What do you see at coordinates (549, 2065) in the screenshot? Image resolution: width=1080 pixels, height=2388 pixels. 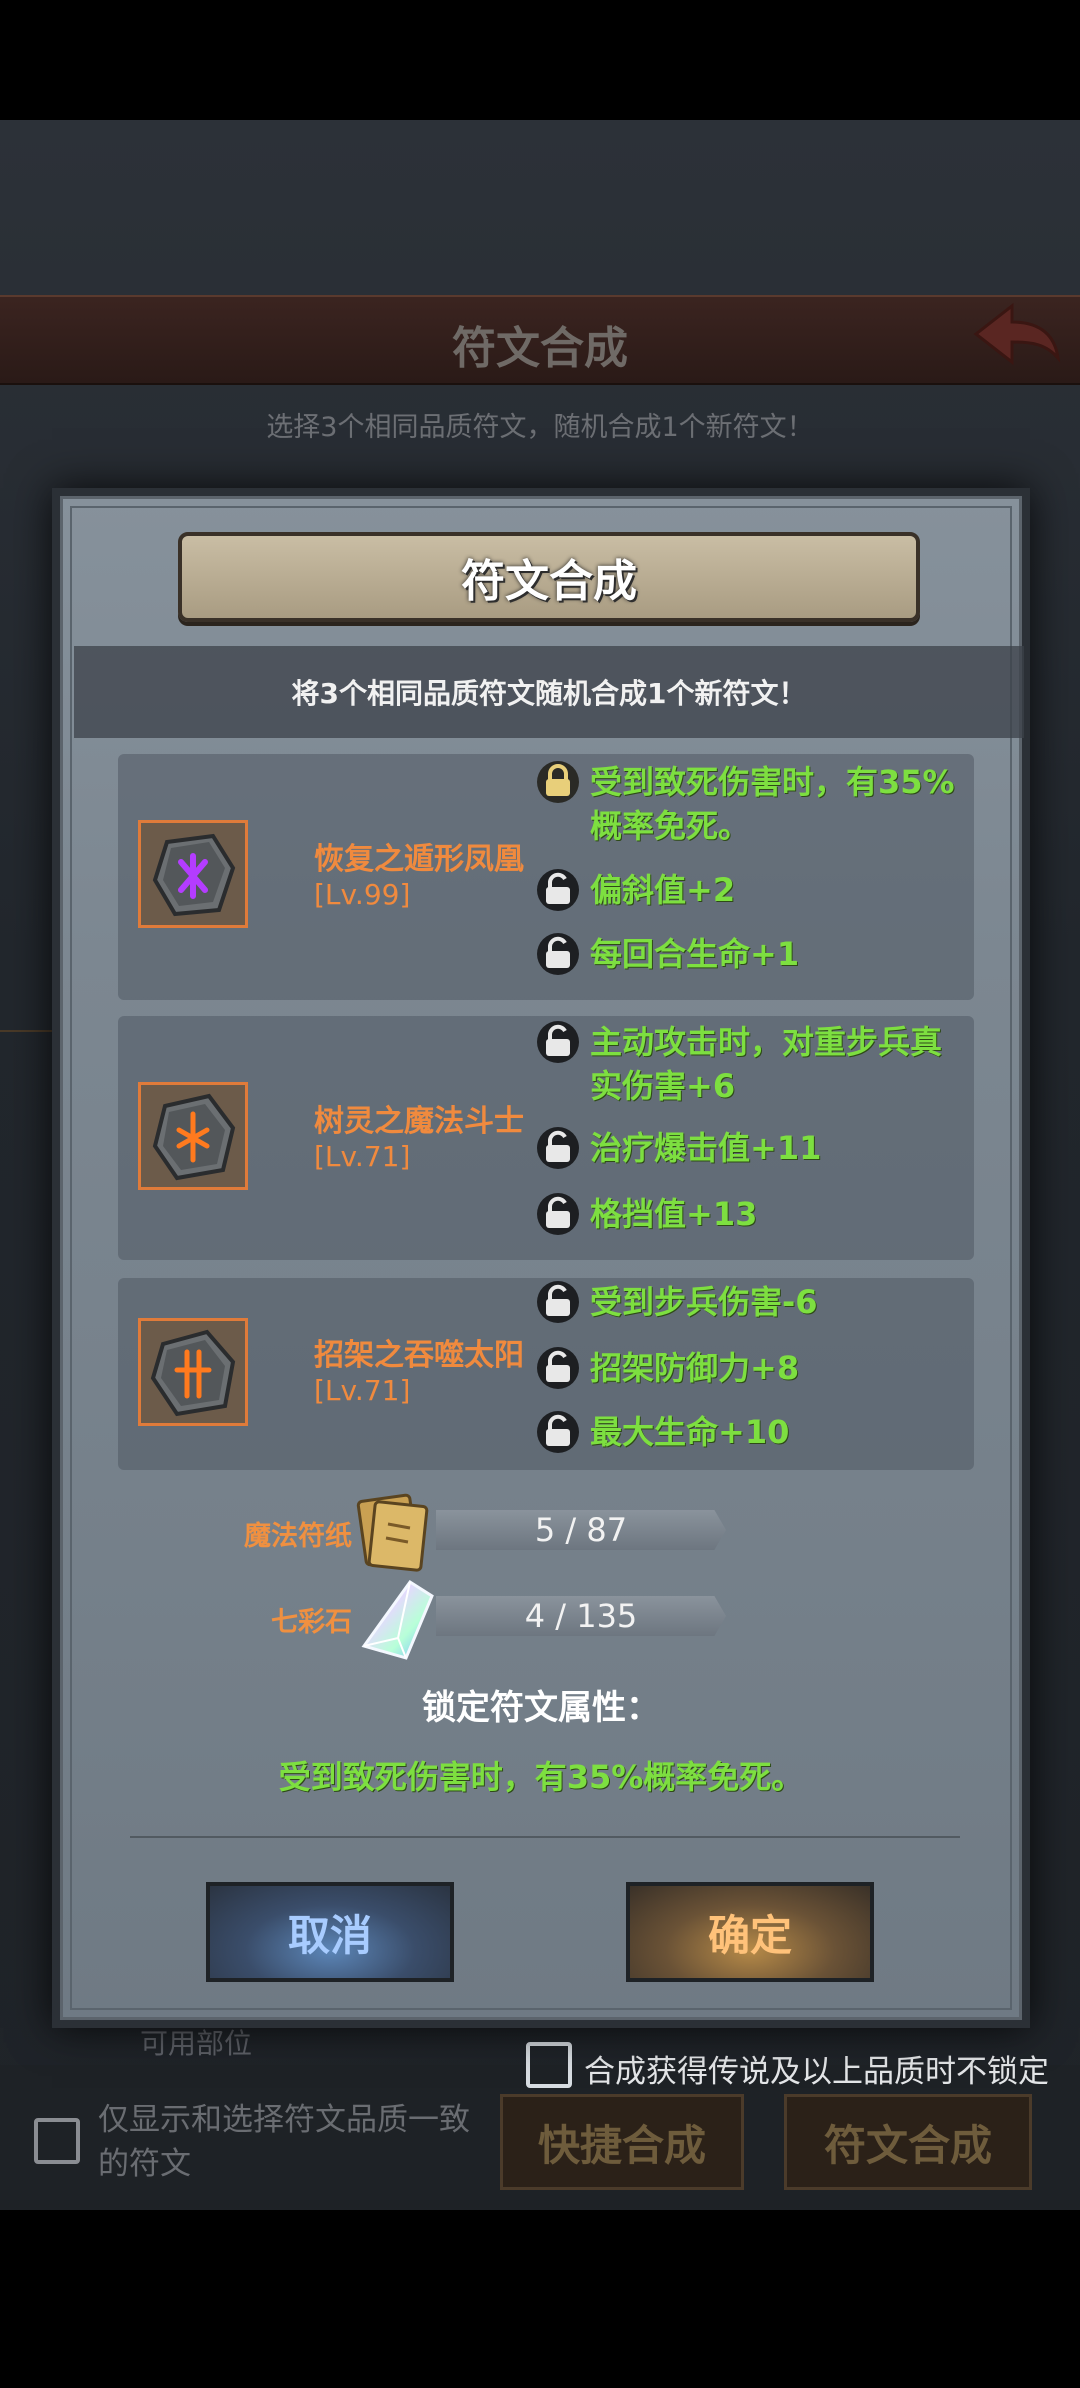 I see `no-lock-legendary-checkbox` at bounding box center [549, 2065].